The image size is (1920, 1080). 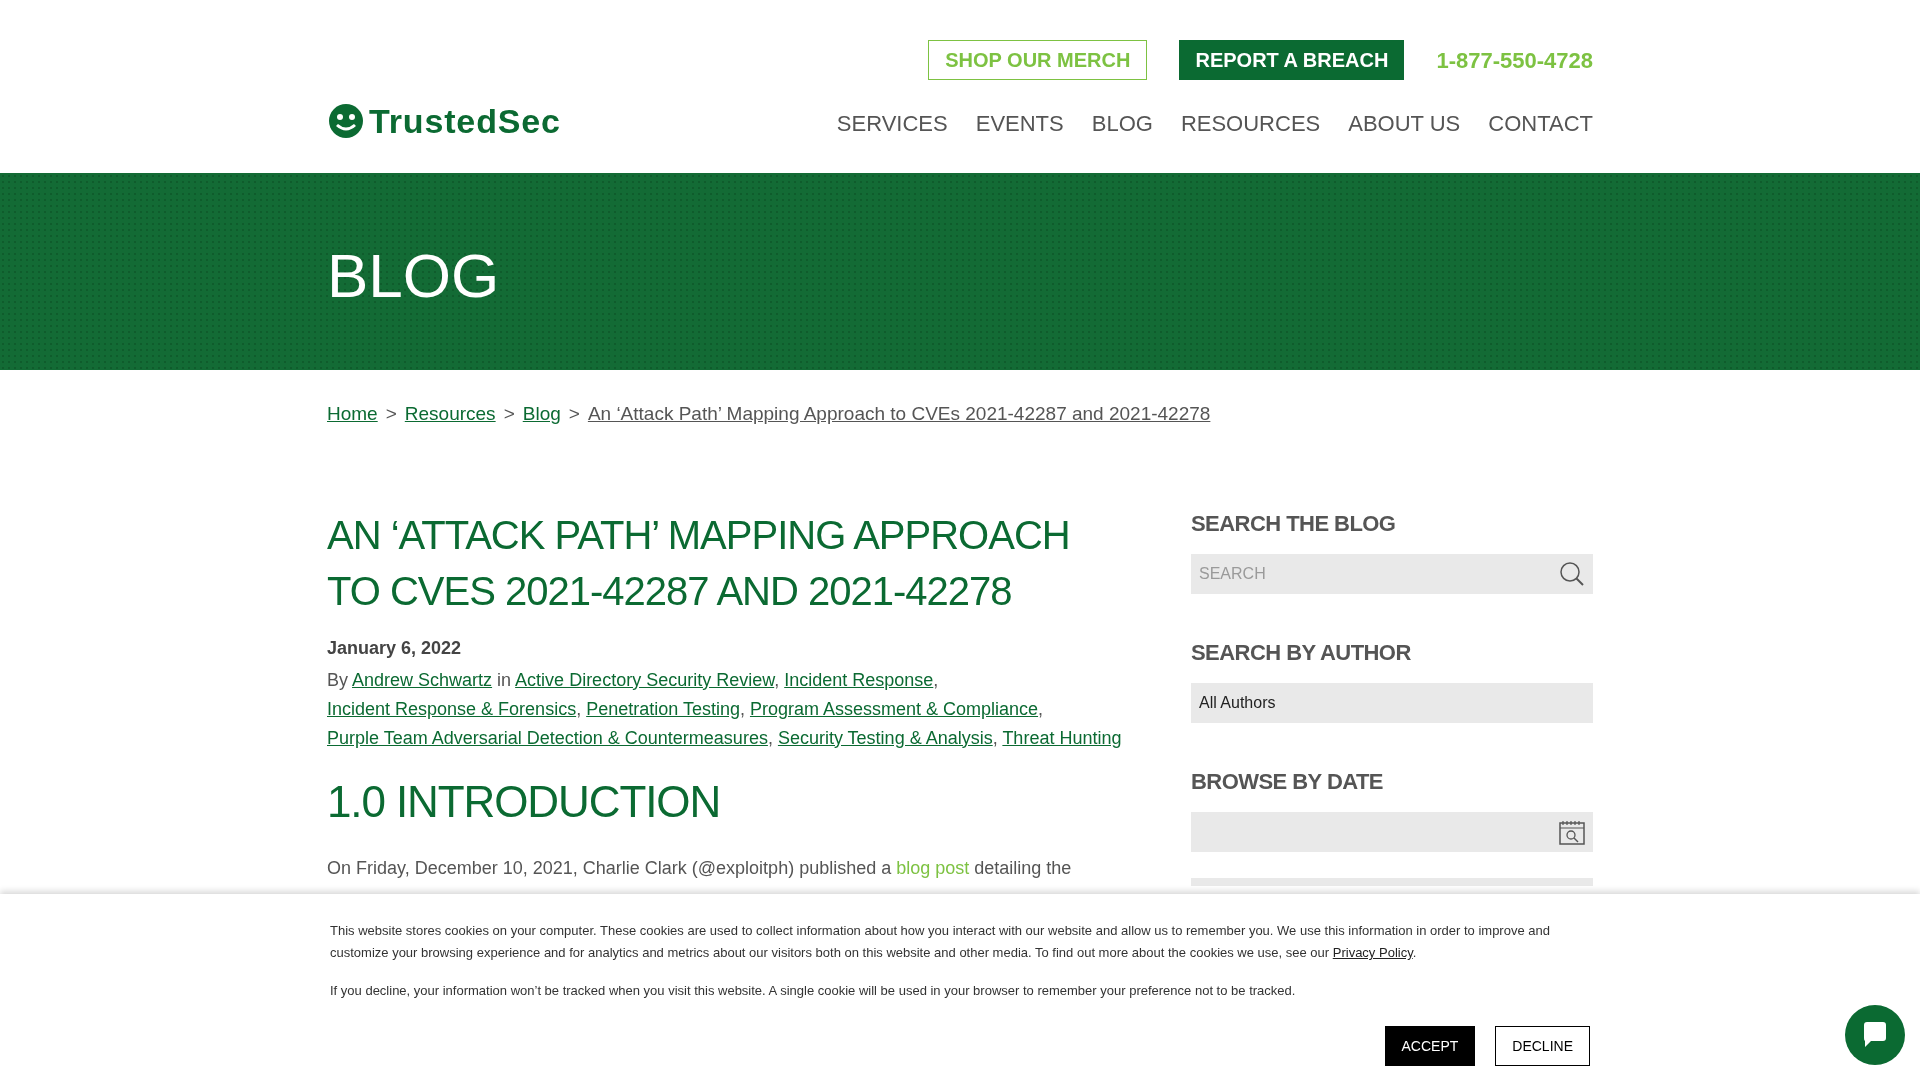 I want to click on calendar-search-icon, so click(x=1572, y=831).